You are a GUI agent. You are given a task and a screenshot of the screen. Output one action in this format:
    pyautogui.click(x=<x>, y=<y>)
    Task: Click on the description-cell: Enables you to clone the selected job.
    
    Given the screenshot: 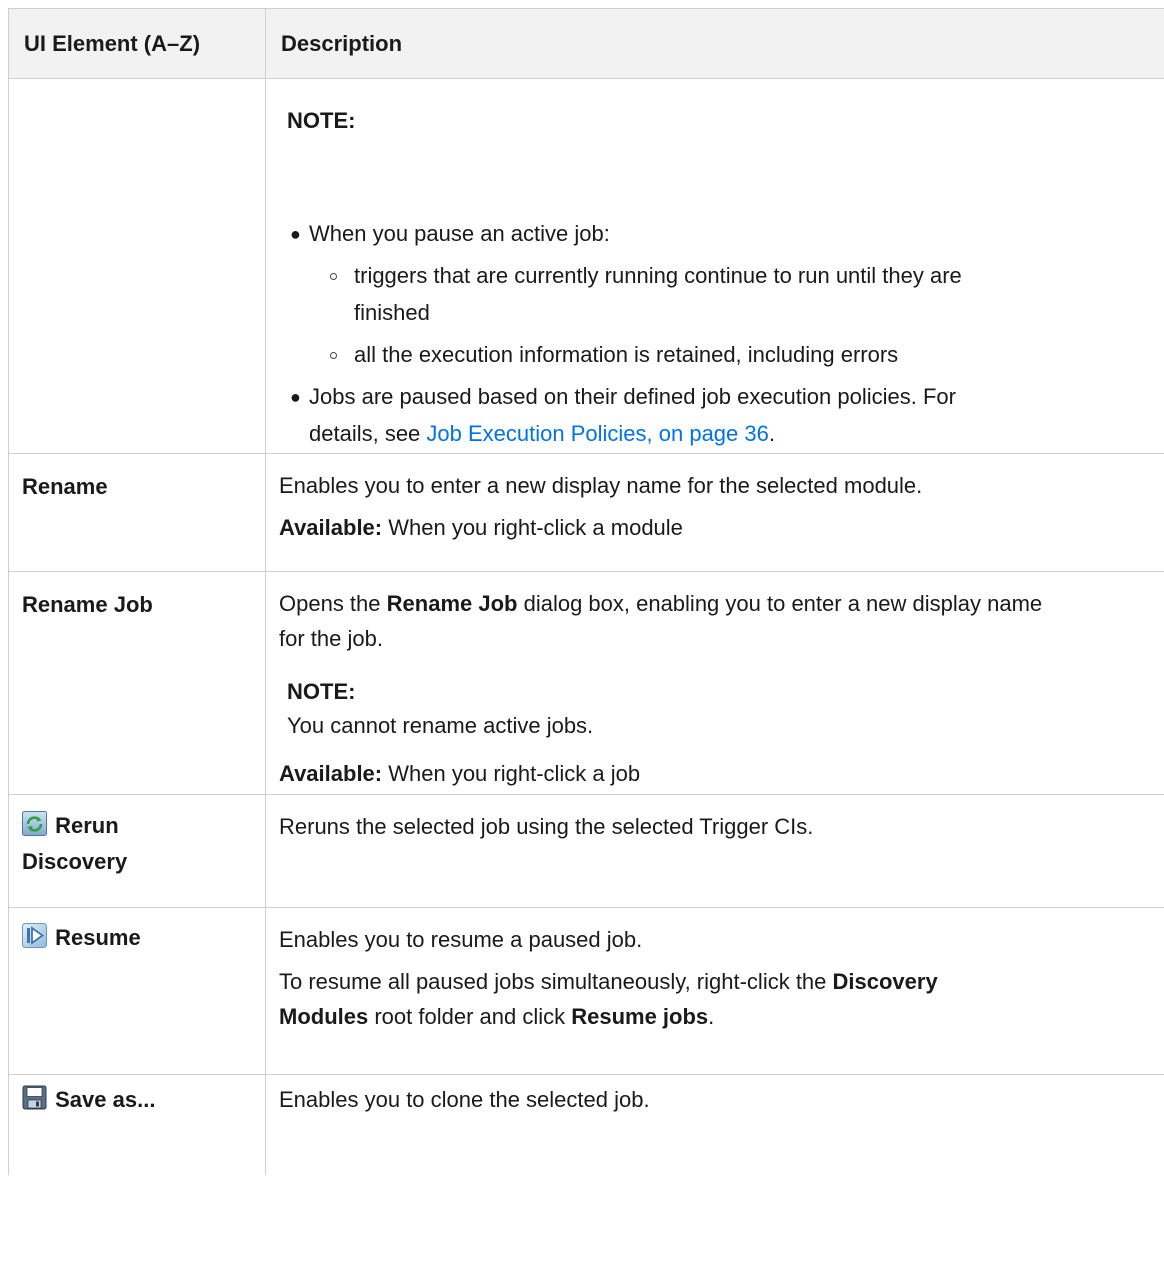 What is the action you would take?
    pyautogui.click(x=714, y=1124)
    